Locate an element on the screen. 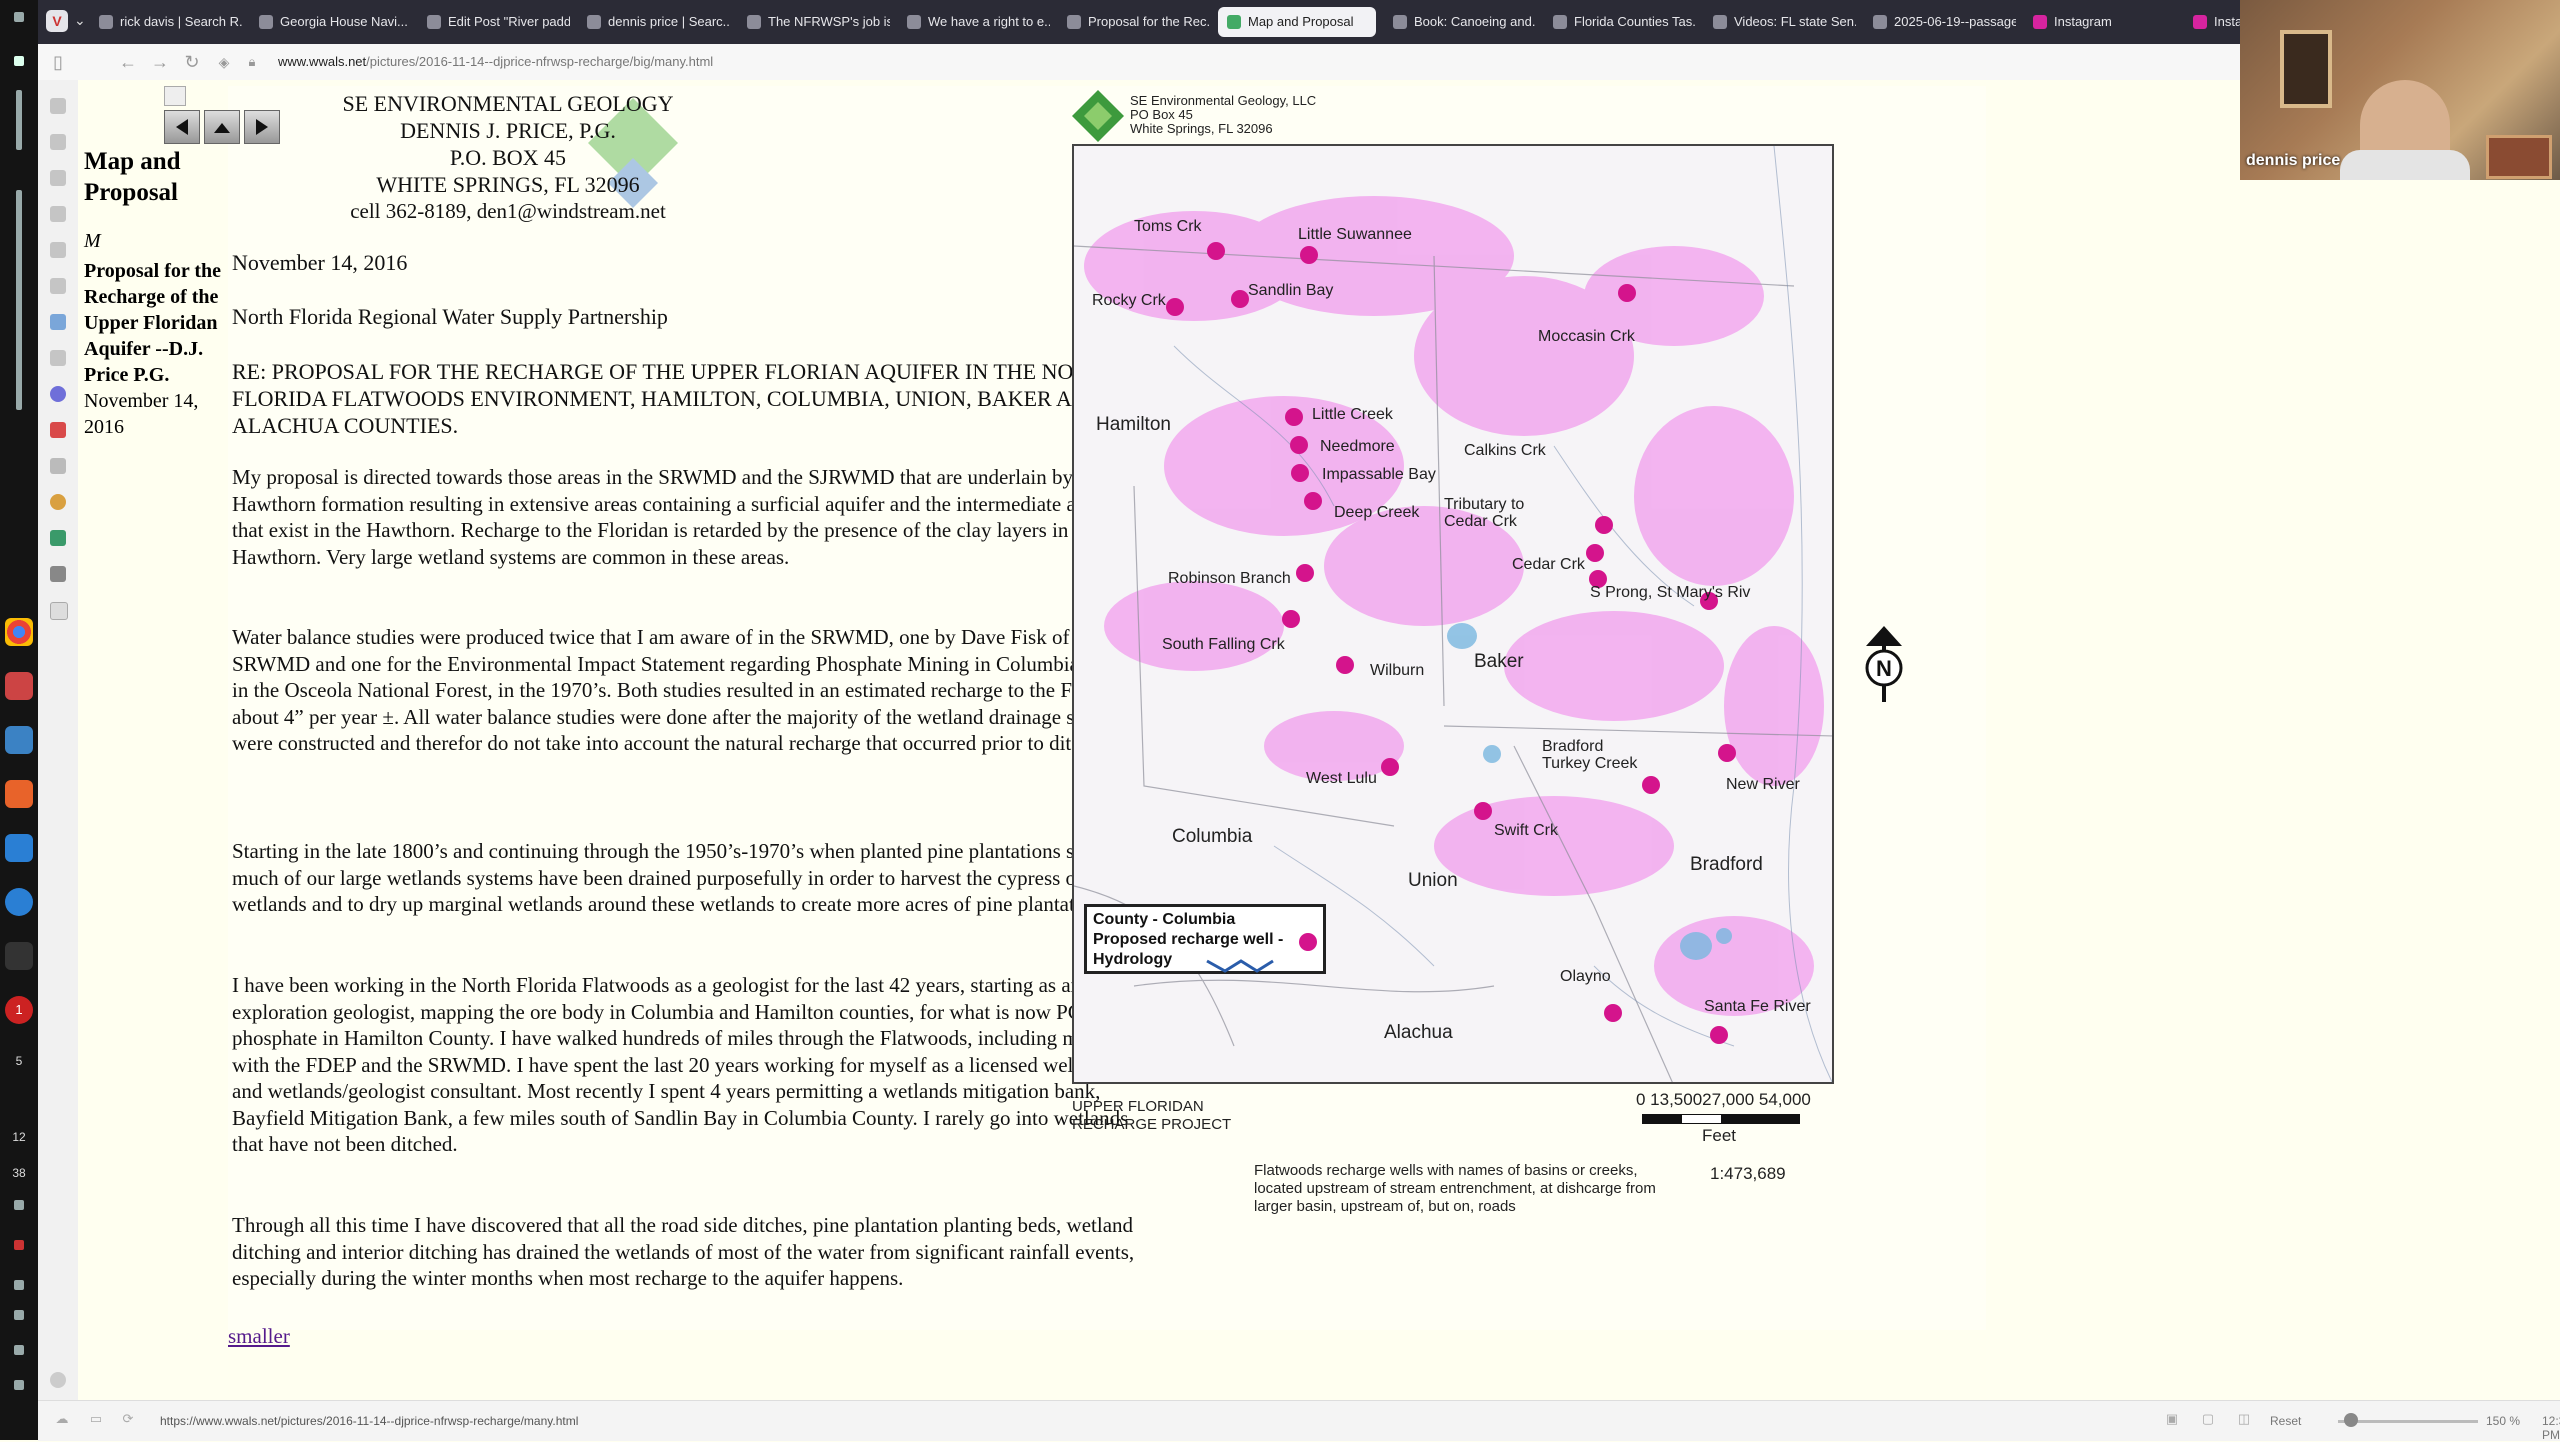 This screenshot has height=1442, width=2560. mastodon-icon is located at coordinates (58, 394).